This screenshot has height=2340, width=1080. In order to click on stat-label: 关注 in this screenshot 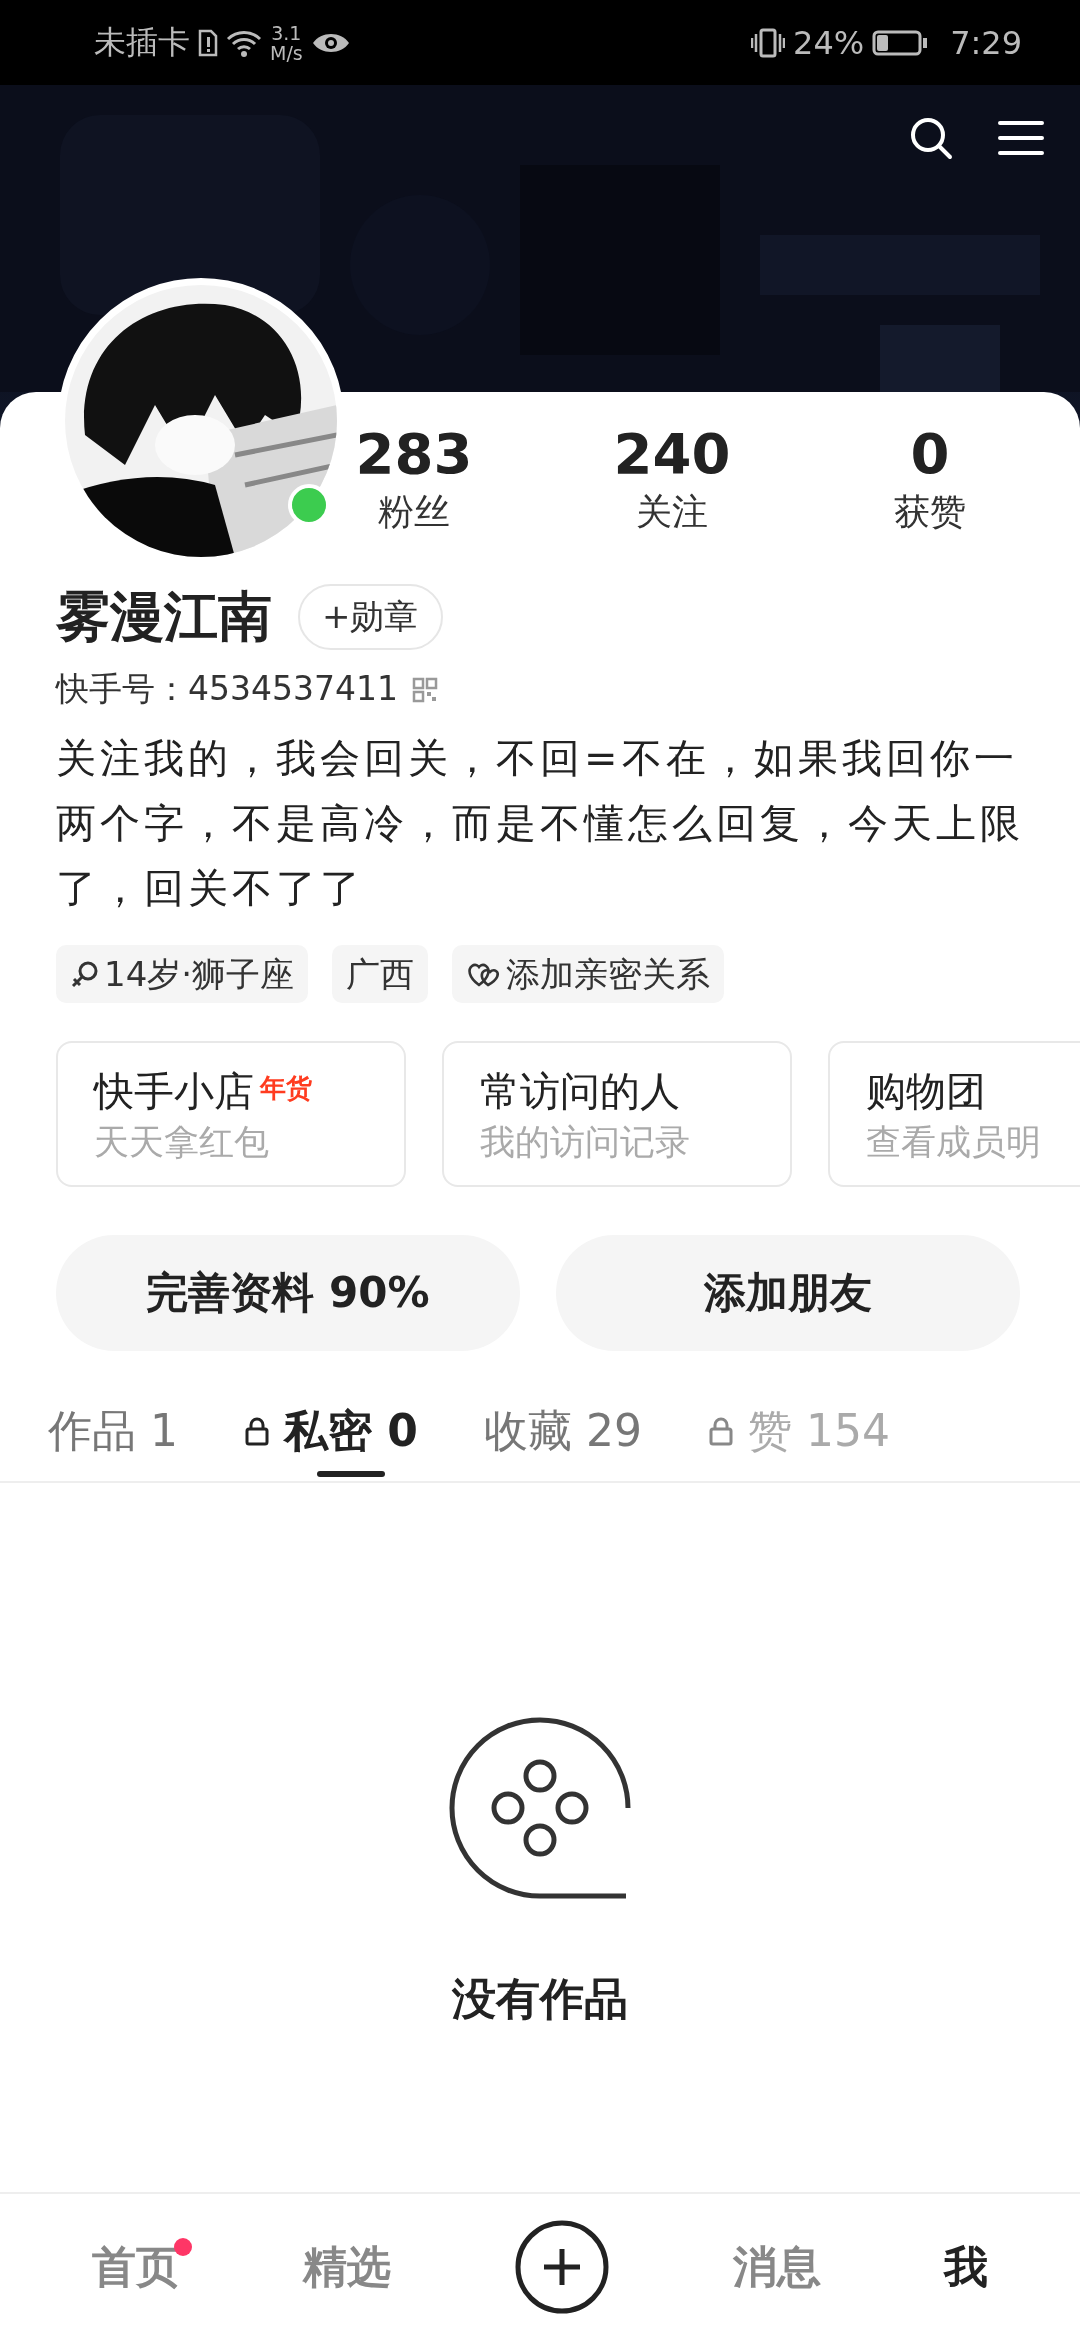, I will do `click(672, 512)`.